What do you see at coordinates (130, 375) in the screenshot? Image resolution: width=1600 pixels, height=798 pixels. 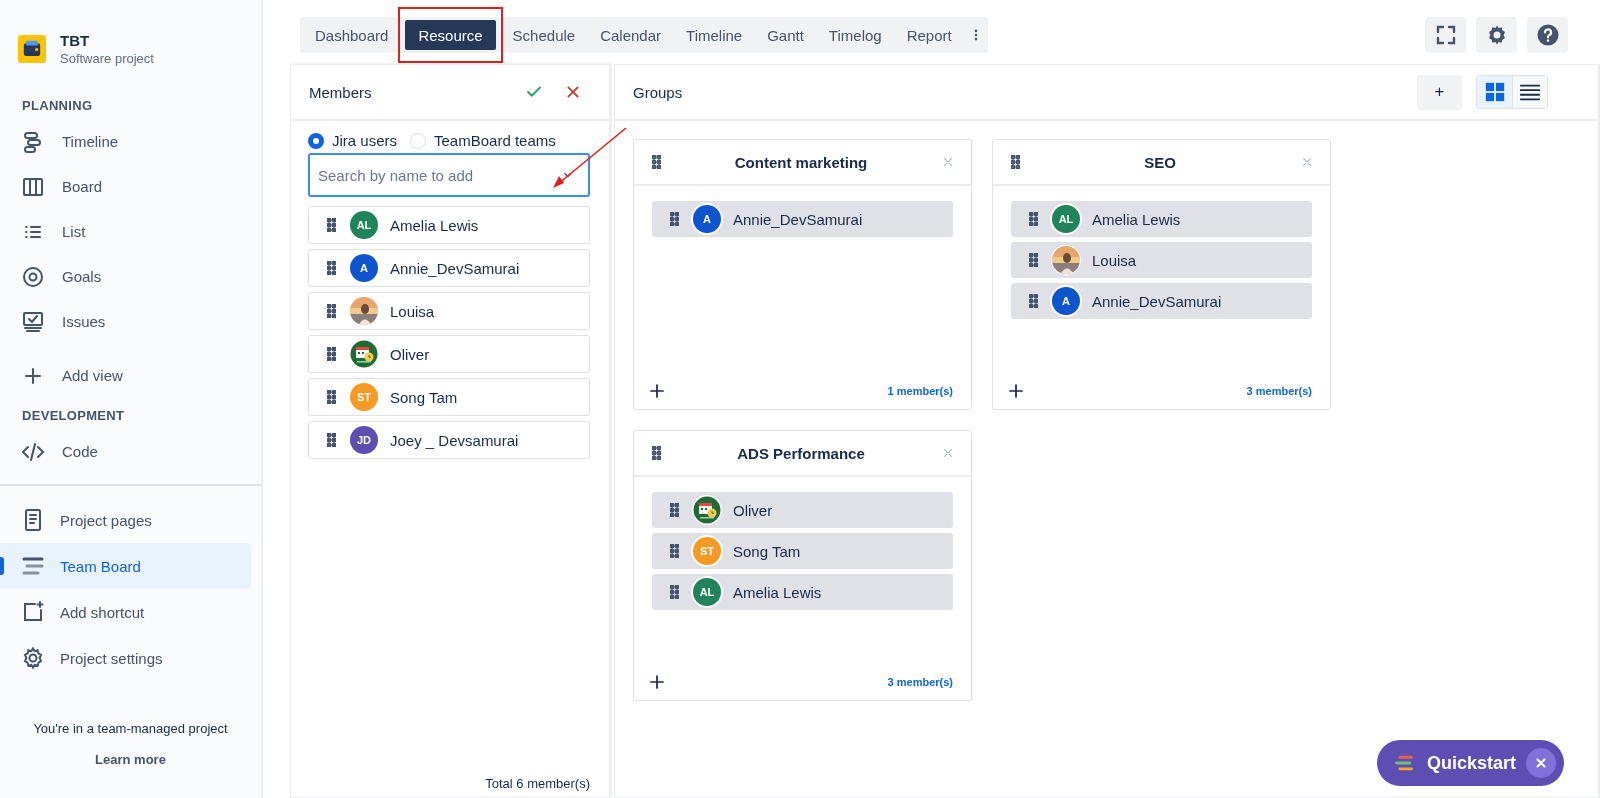 I see `sidebar-item: Add view` at bounding box center [130, 375].